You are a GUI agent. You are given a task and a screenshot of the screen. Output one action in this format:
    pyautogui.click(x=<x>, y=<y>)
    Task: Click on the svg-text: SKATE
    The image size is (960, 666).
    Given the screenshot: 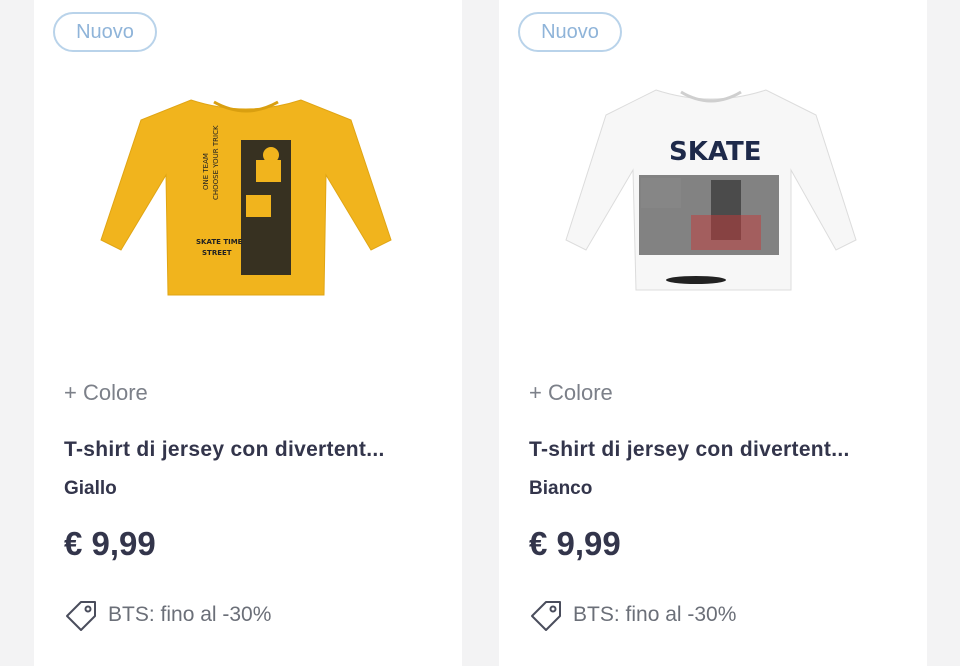 What is the action you would take?
    pyautogui.click(x=715, y=152)
    